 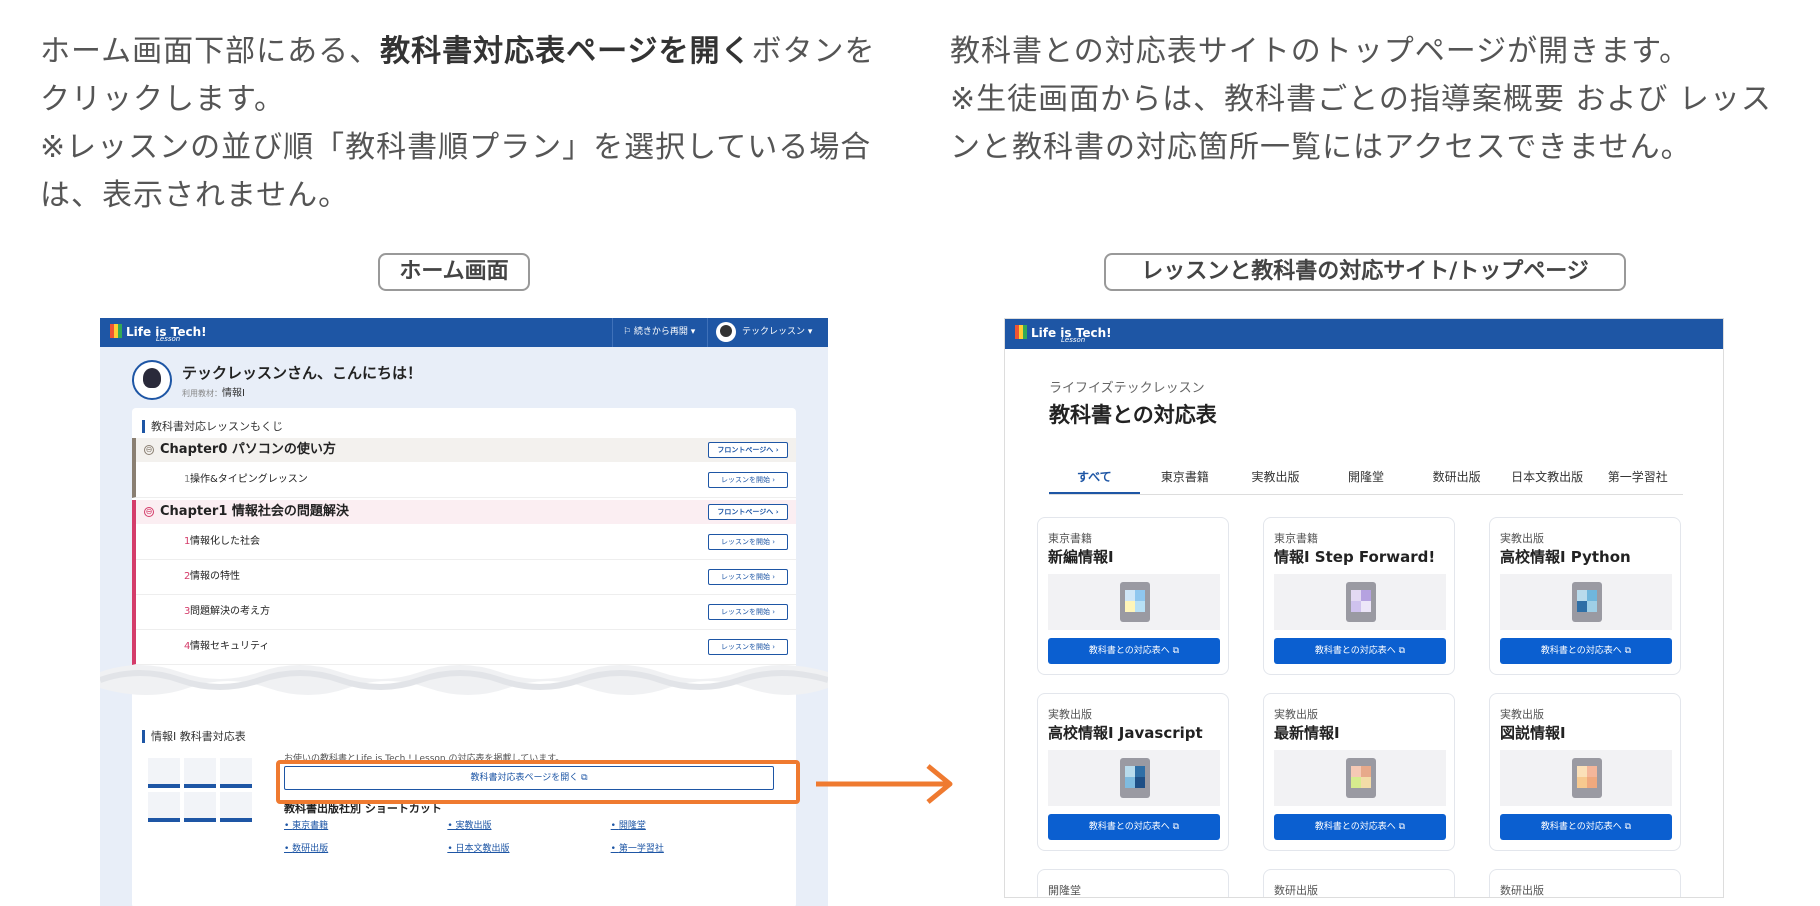 I want to click on textbook-card: 東京書籍情報Ⅰ Step Forward! 教科書との対応表へ ⧉, so click(x=1359, y=596).